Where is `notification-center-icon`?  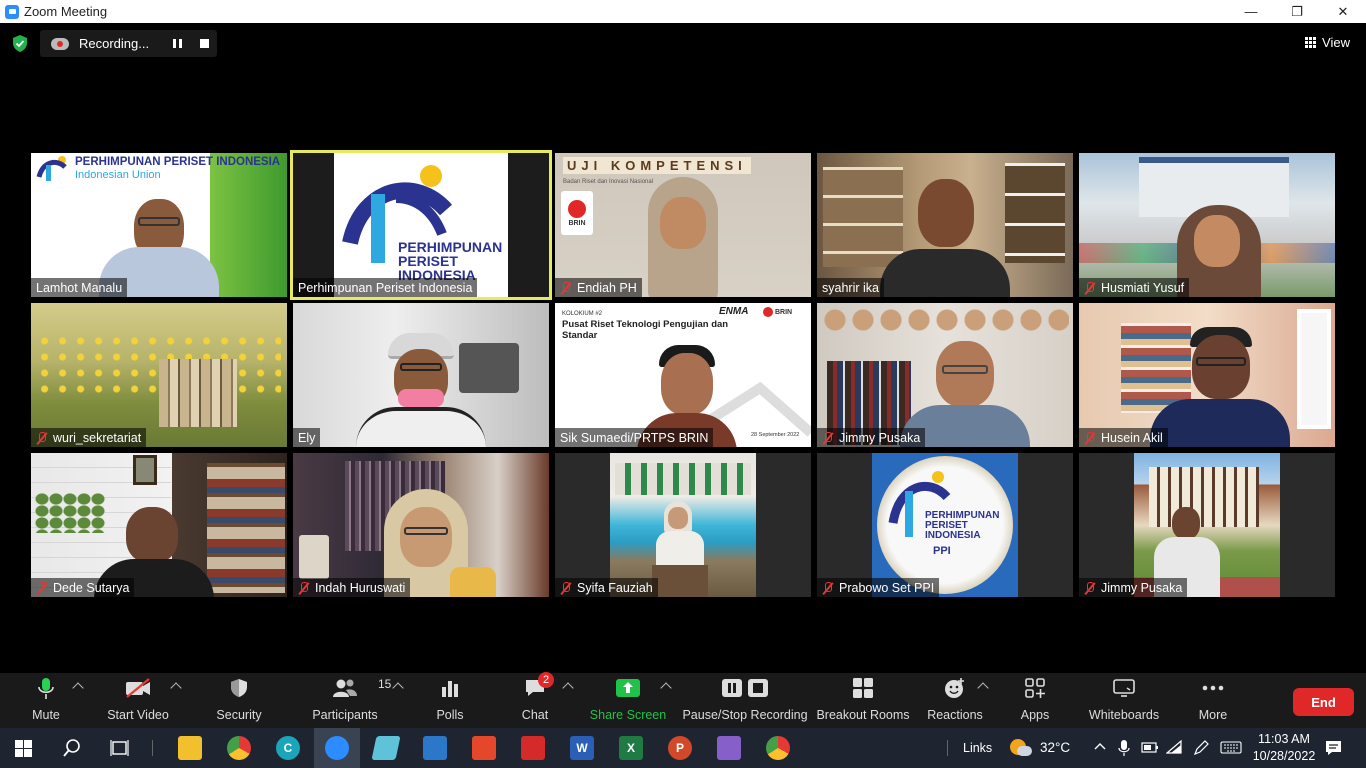
notification-center-icon is located at coordinates (1333, 748).